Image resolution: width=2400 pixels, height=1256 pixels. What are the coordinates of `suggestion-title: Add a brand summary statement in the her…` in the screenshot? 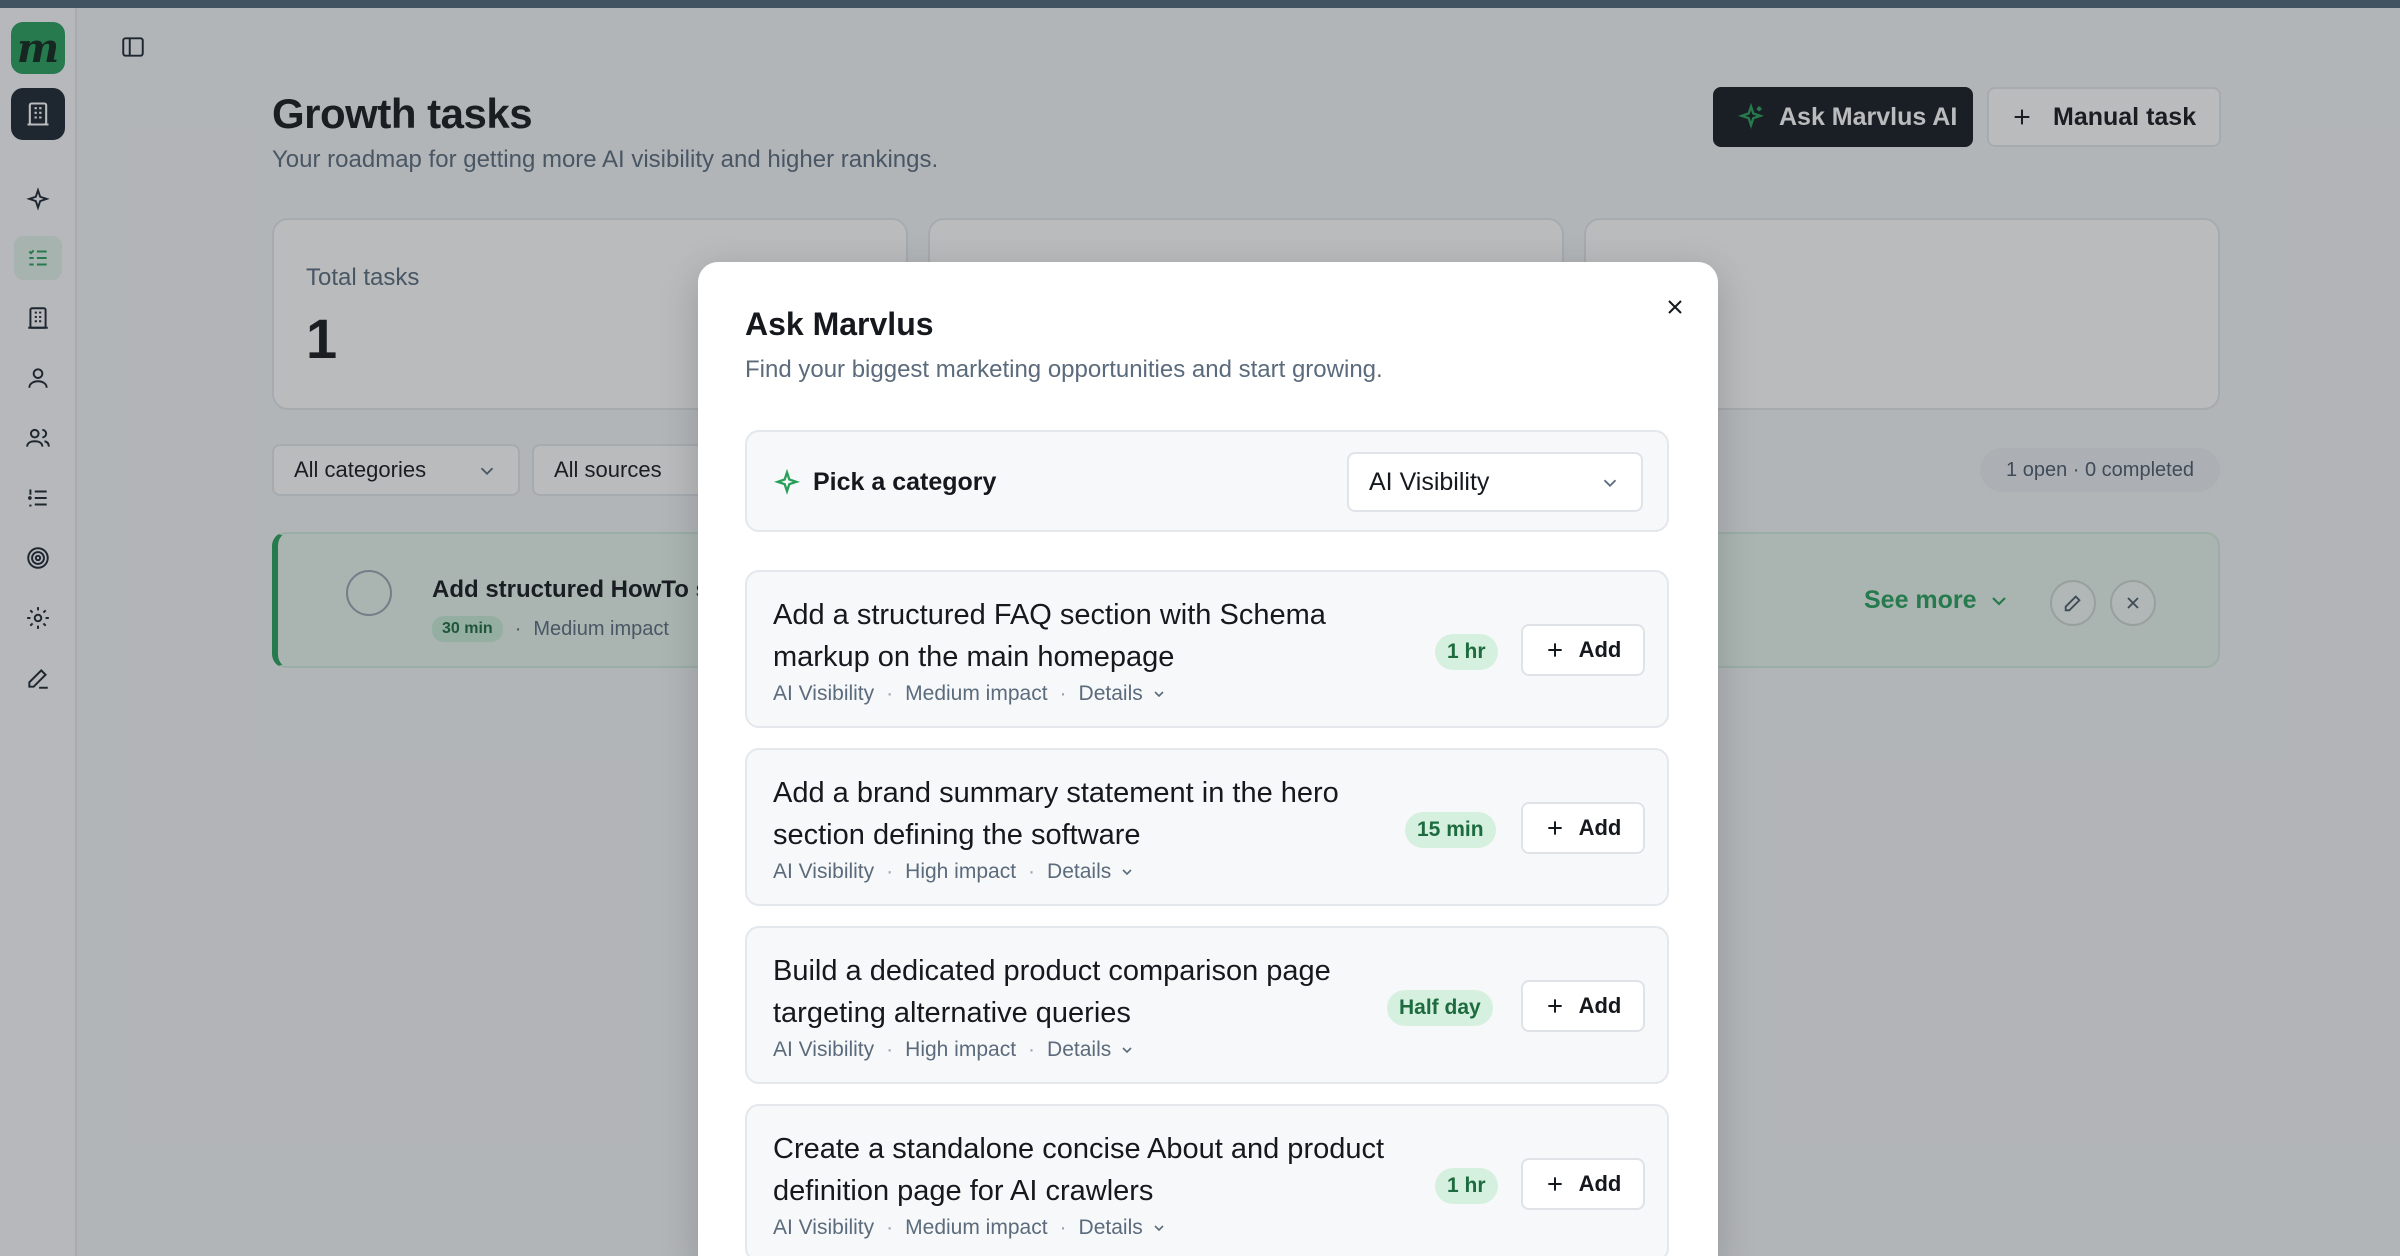 It's located at (1056, 814).